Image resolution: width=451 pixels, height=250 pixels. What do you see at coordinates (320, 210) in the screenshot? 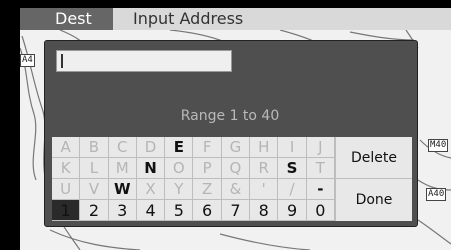
I see `key-0: 0` at bounding box center [320, 210].